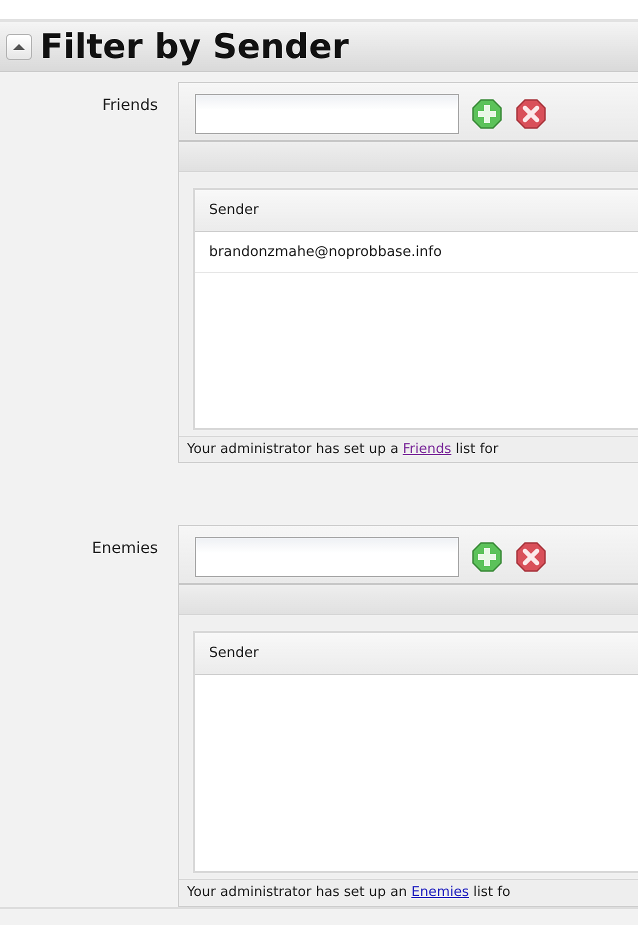  What do you see at coordinates (440, 892) in the screenshot?
I see `list-link: Enemies` at bounding box center [440, 892].